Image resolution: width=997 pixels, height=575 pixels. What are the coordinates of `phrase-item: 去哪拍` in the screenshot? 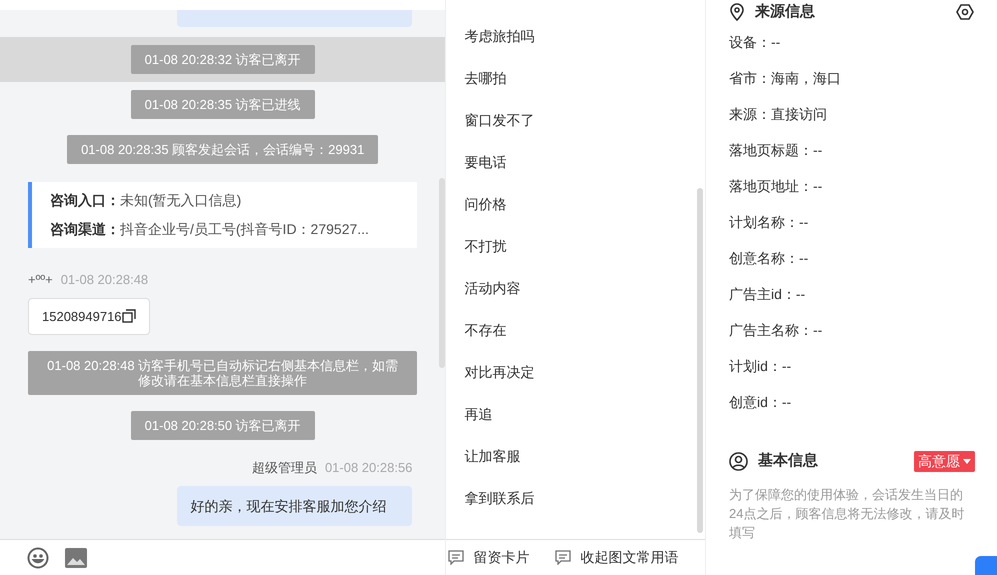 It's located at (575, 78).